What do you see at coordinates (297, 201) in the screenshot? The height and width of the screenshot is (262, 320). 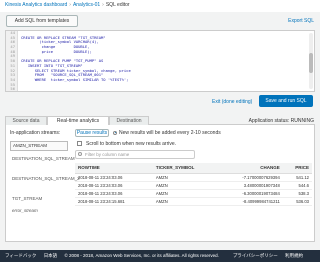 I see `cell-price: 536.03` at bounding box center [297, 201].